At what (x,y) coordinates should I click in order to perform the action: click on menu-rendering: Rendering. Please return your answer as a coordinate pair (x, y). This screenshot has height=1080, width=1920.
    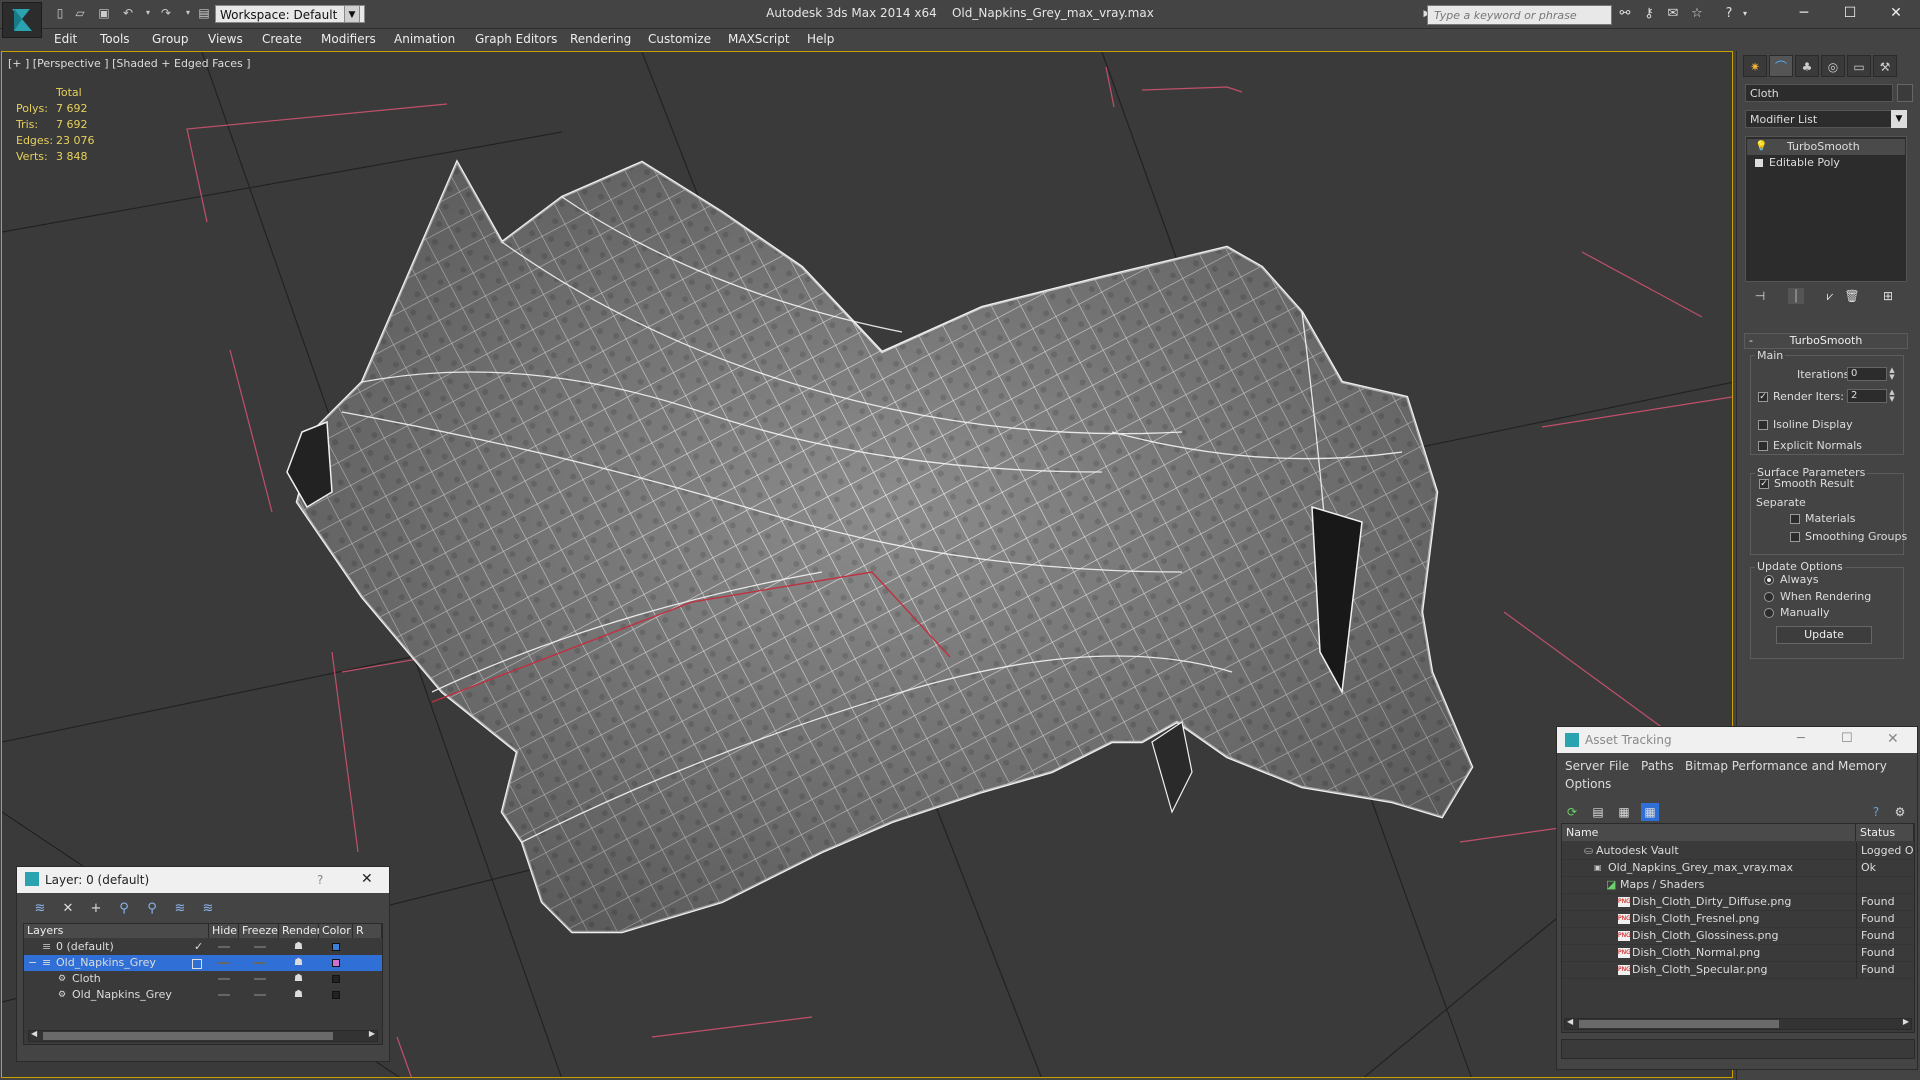
    Looking at the image, I should click on (600, 39).